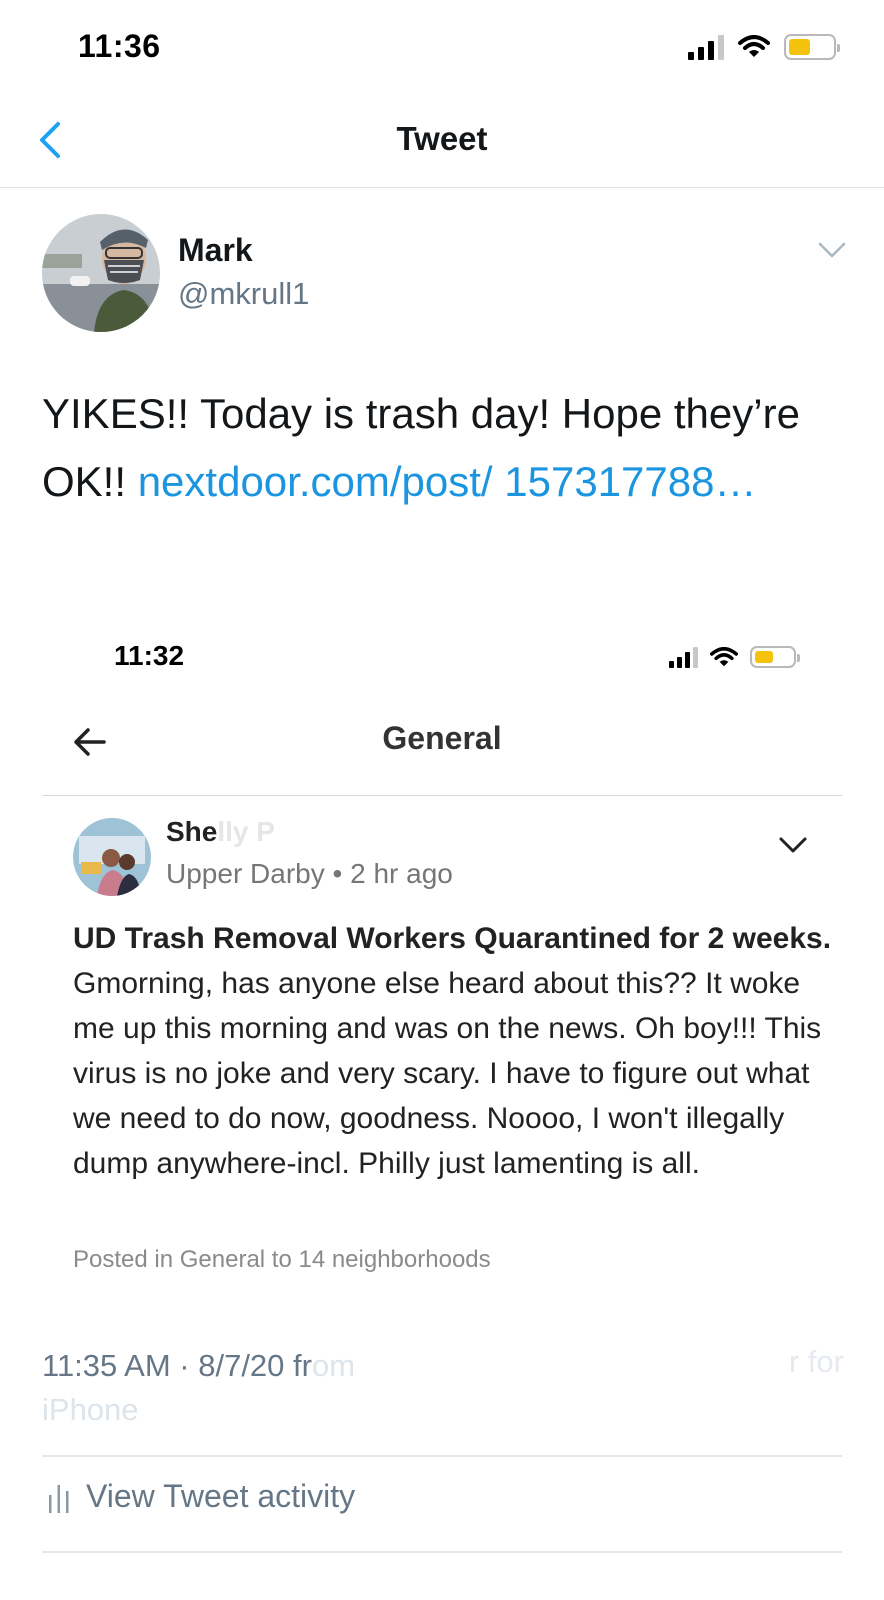 This screenshot has height=1600, width=884. I want to click on embedded-poster-name: Shelly P, so click(220, 832).